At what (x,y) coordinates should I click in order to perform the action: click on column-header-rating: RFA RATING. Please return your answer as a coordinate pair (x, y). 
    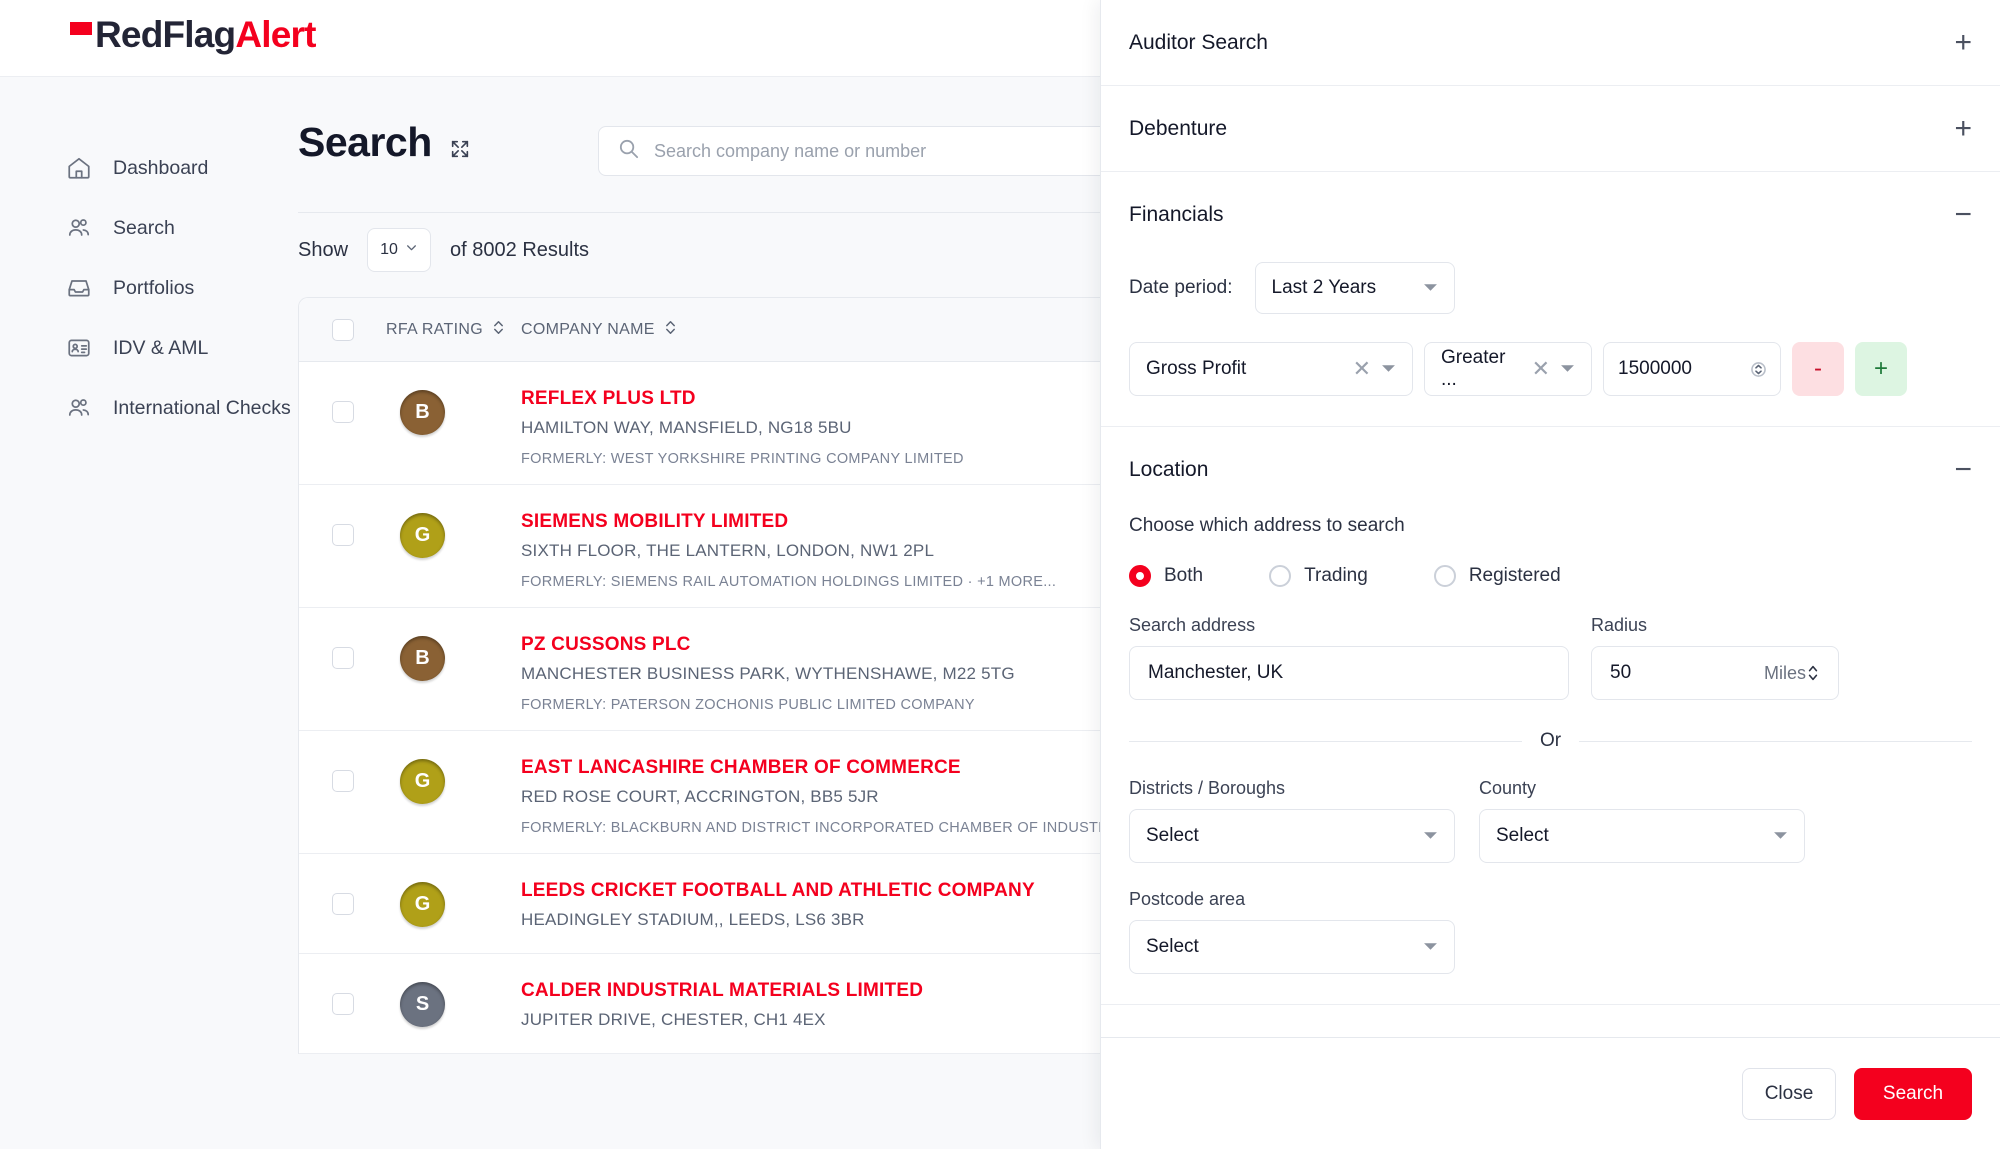
    Looking at the image, I should click on (453, 330).